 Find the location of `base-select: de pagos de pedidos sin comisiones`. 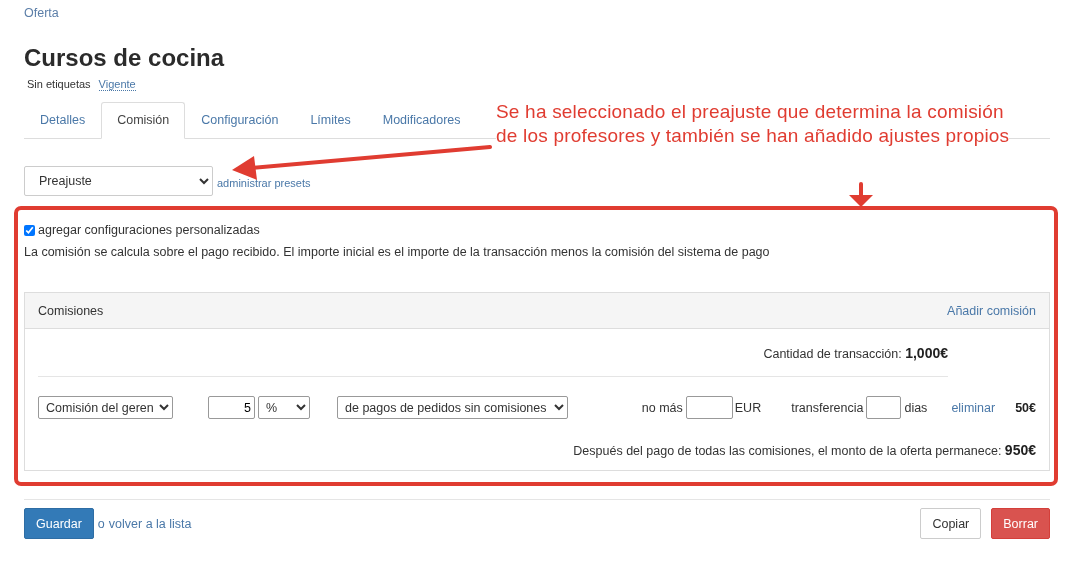

base-select: de pagos de pedidos sin comisiones is located at coordinates (452, 407).